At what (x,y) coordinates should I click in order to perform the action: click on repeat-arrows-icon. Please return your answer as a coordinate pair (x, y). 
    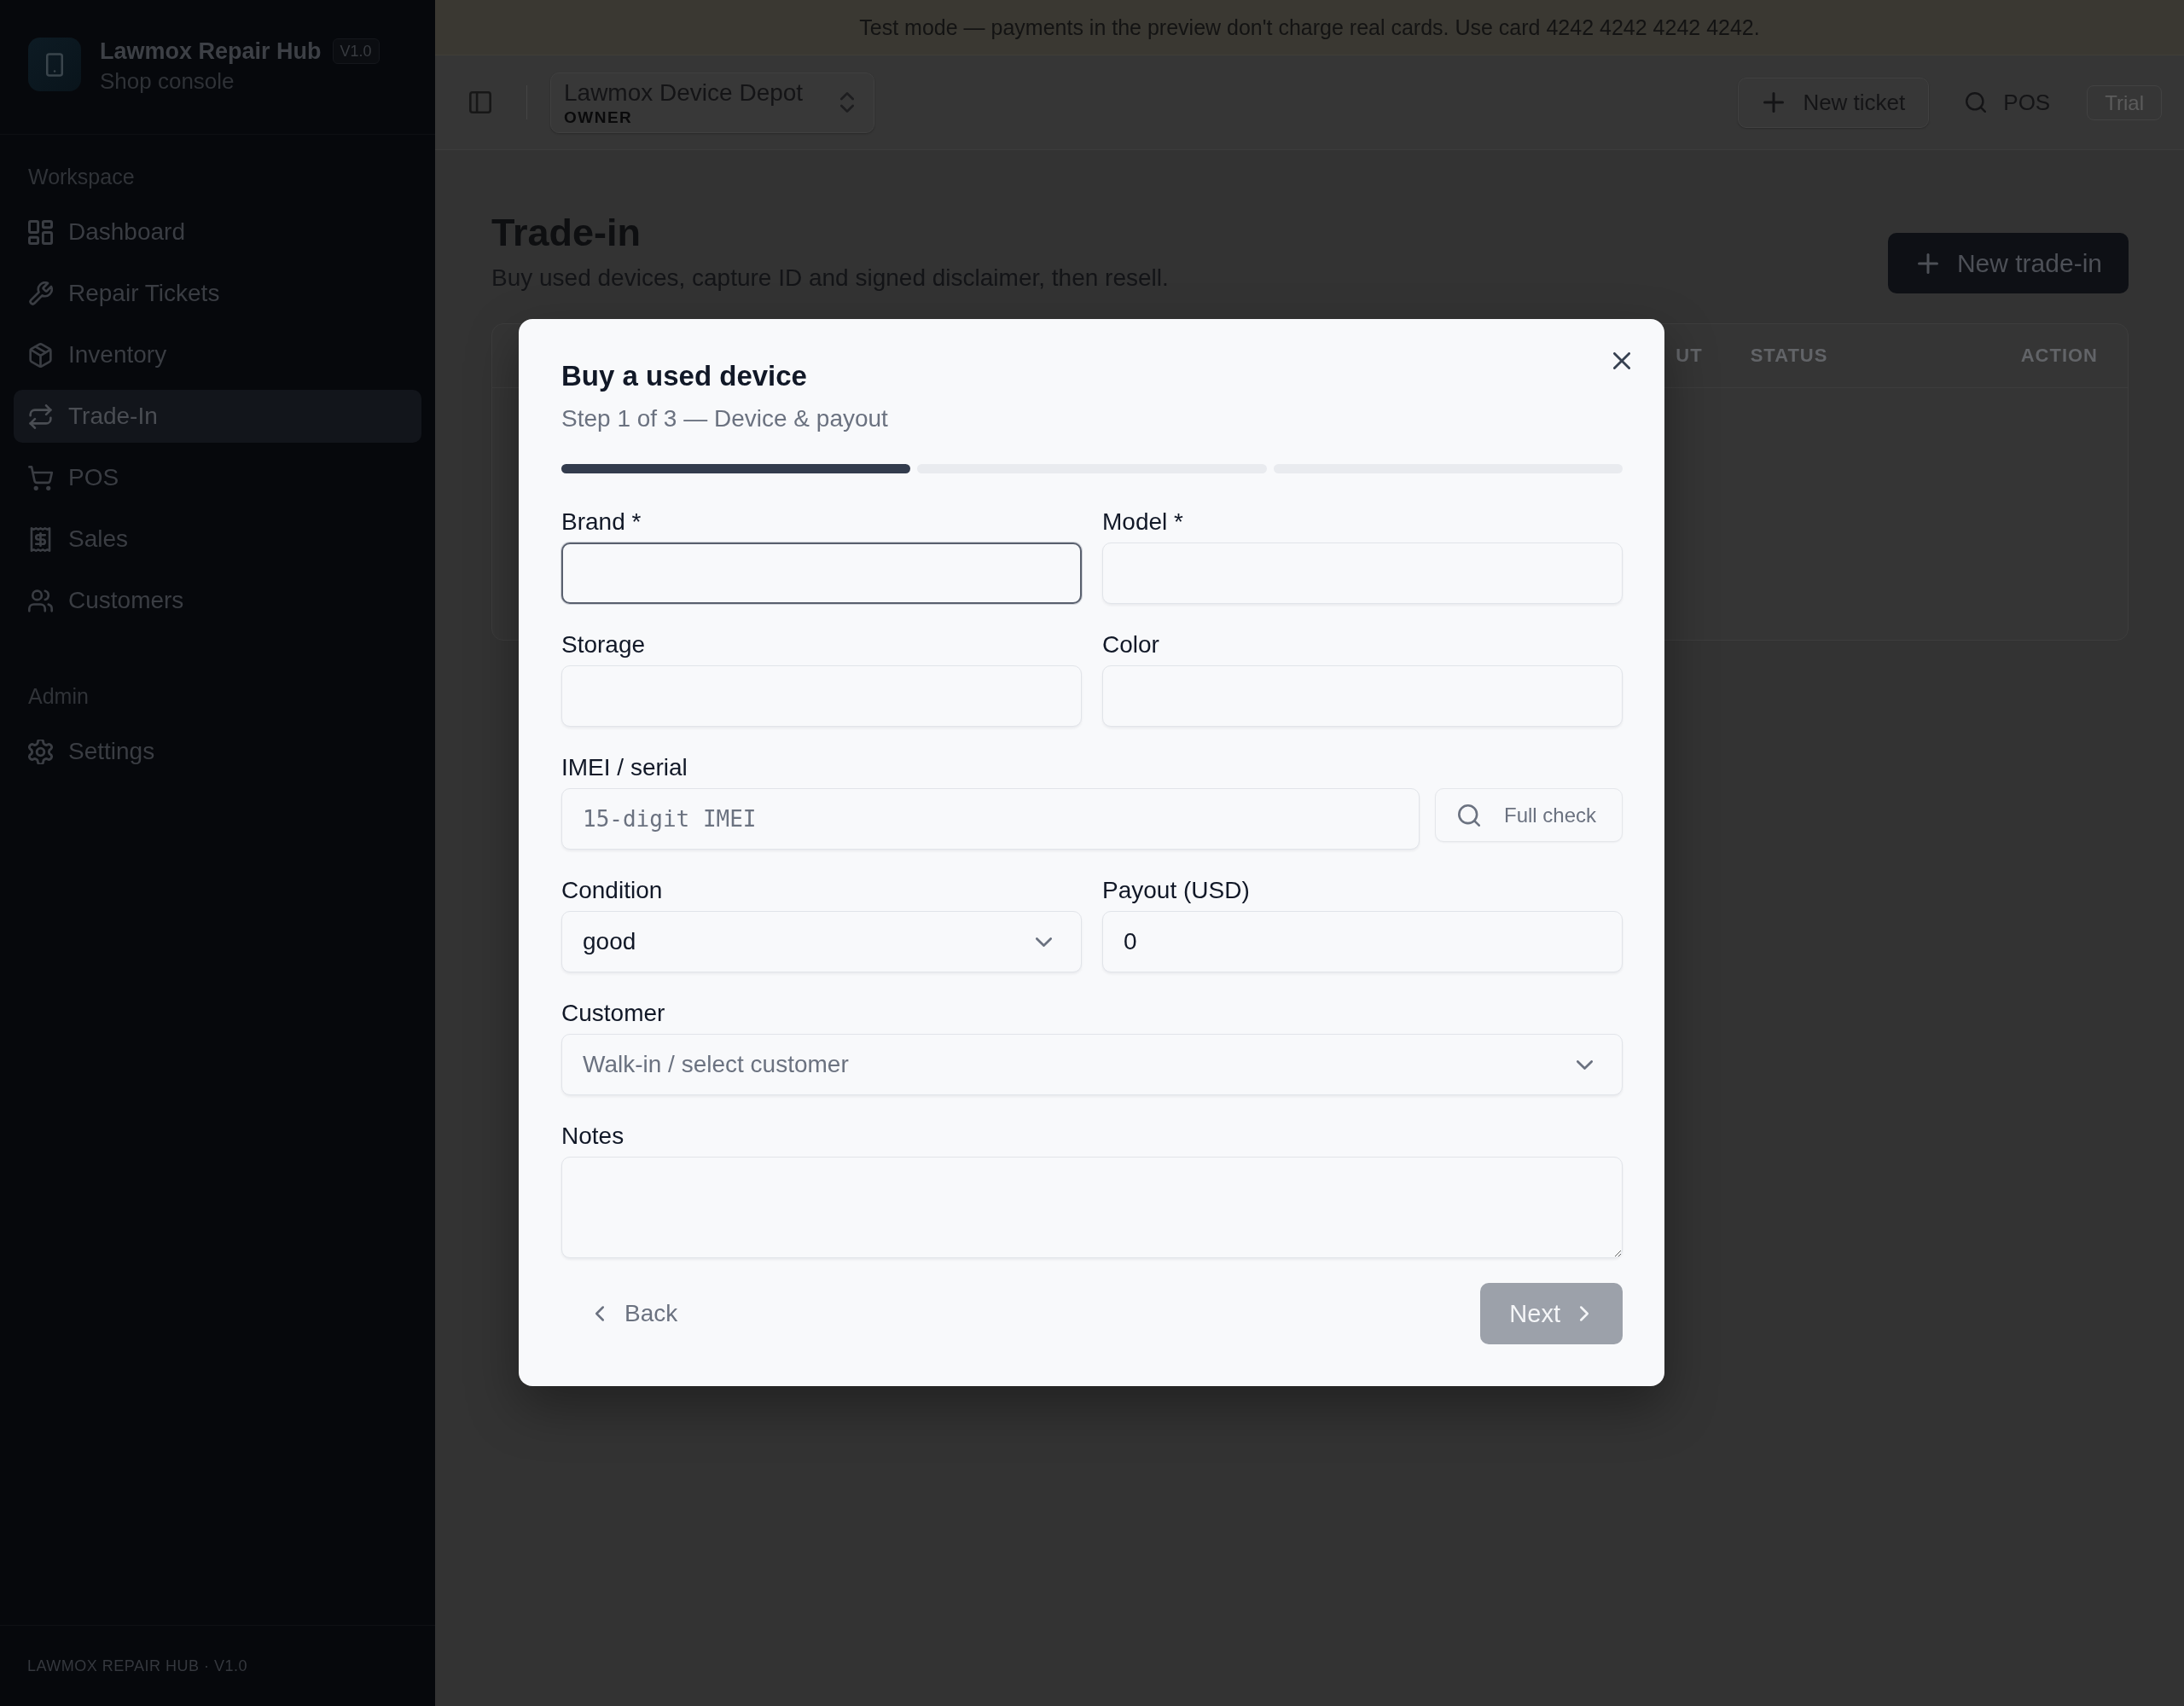
    Looking at the image, I should click on (40, 416).